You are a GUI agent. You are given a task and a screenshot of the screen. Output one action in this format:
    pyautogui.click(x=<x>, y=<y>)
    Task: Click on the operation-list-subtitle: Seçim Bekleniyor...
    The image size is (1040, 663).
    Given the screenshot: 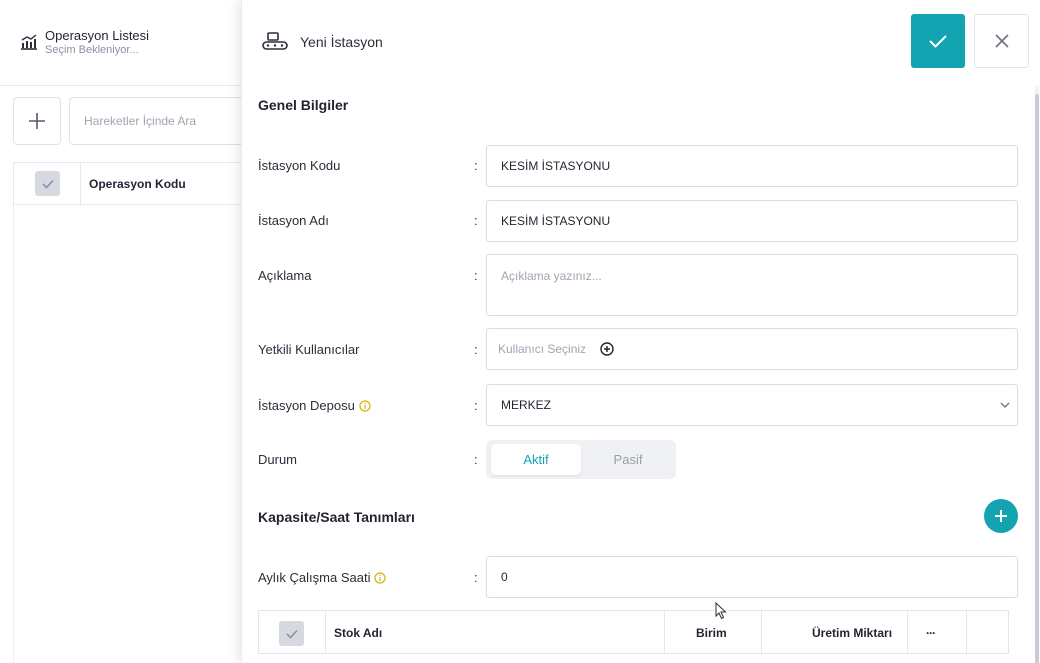 What is the action you would take?
    pyautogui.click(x=92, y=50)
    